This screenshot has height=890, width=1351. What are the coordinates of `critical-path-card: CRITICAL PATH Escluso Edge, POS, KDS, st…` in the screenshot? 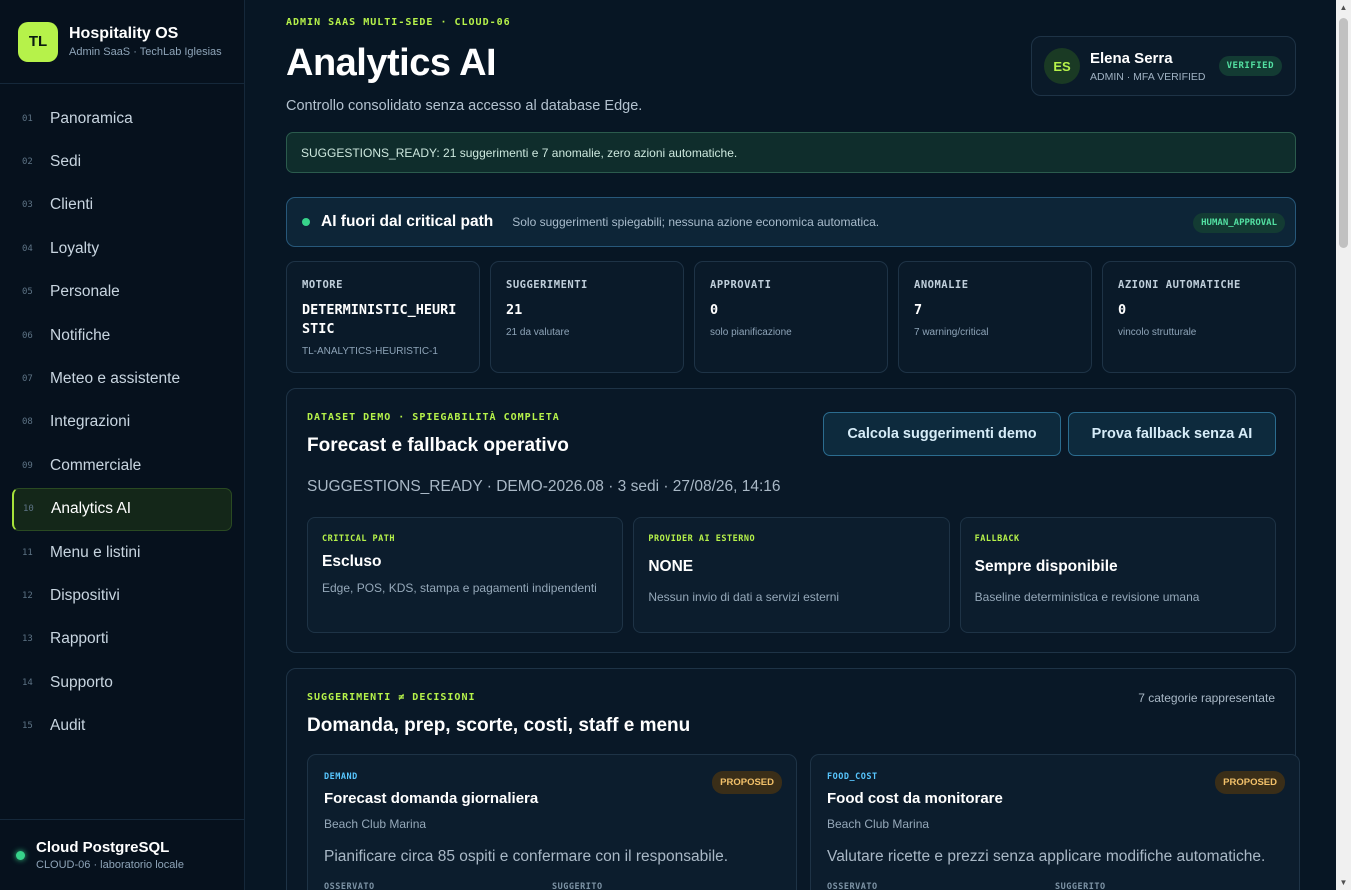 It's located at (465, 575).